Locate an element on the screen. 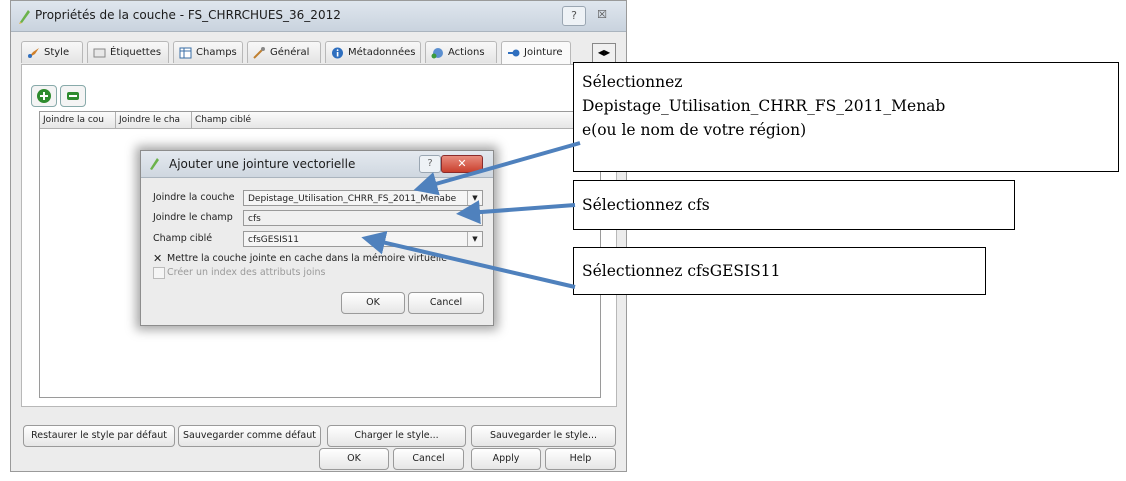  remove-join-button is located at coordinates (73, 96).